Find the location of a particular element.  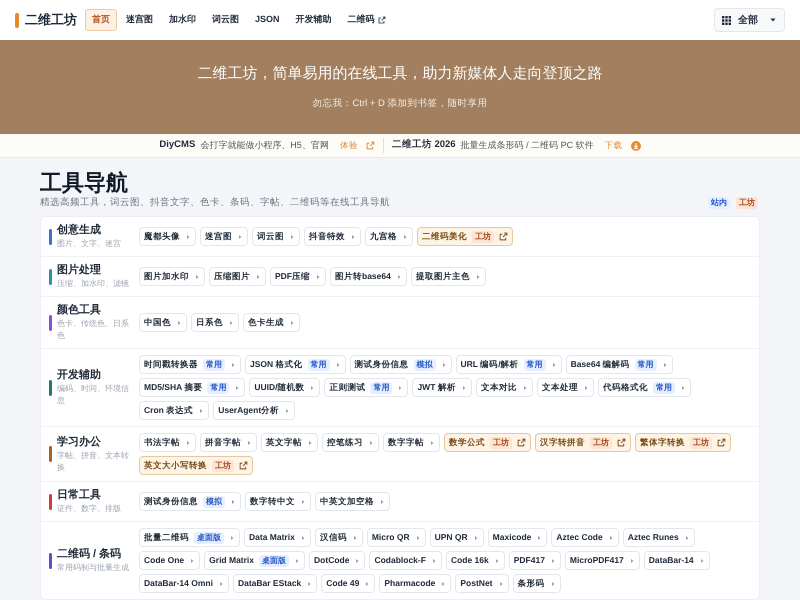

tool-button: 文本对比 is located at coordinates (504, 388).